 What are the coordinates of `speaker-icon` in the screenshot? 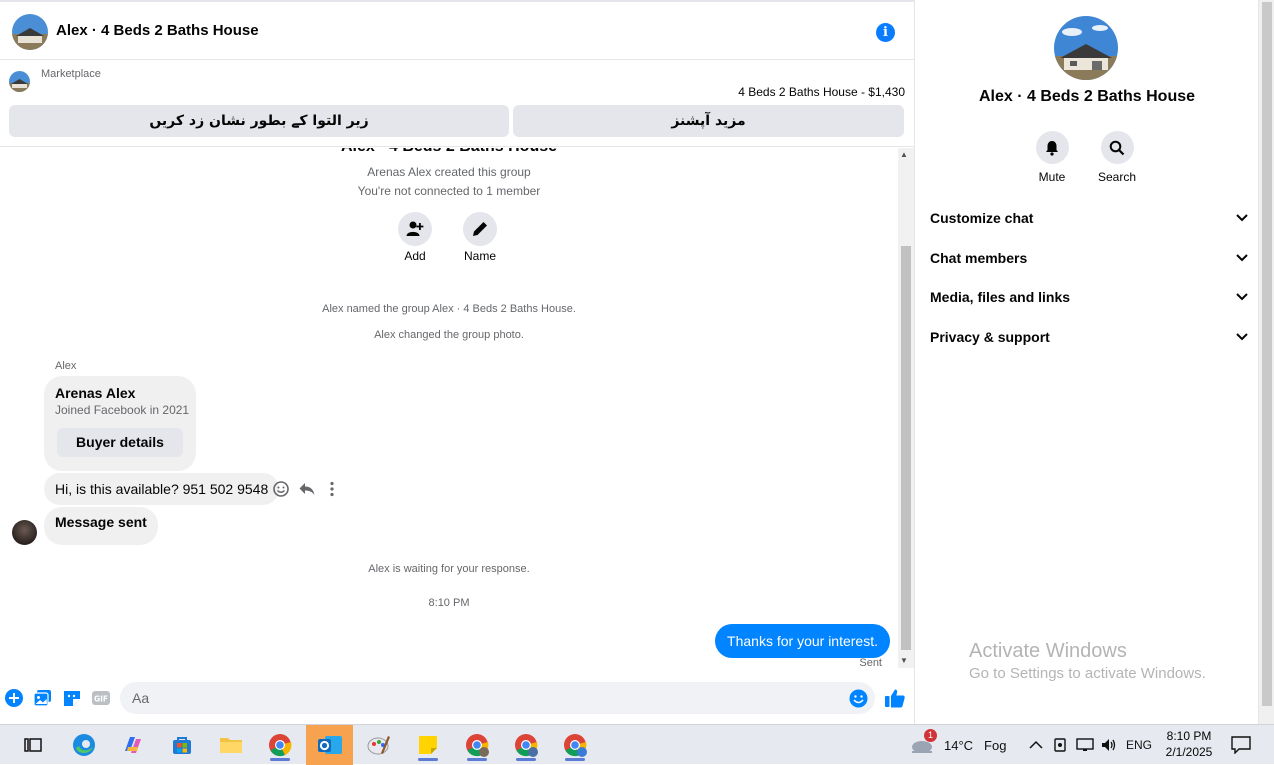 It's located at (1109, 745).